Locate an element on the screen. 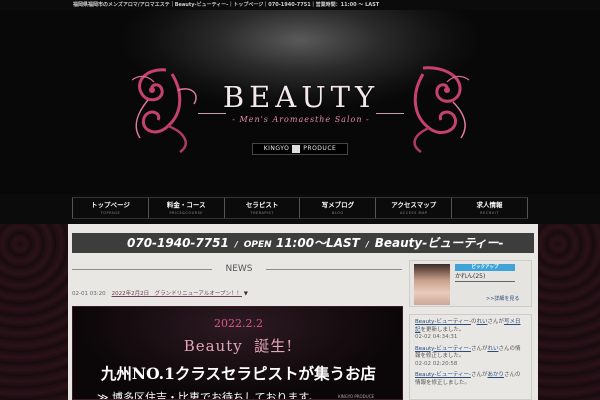 The image size is (600, 400). banner-born: Beauty 誕生! is located at coordinates (237, 345).